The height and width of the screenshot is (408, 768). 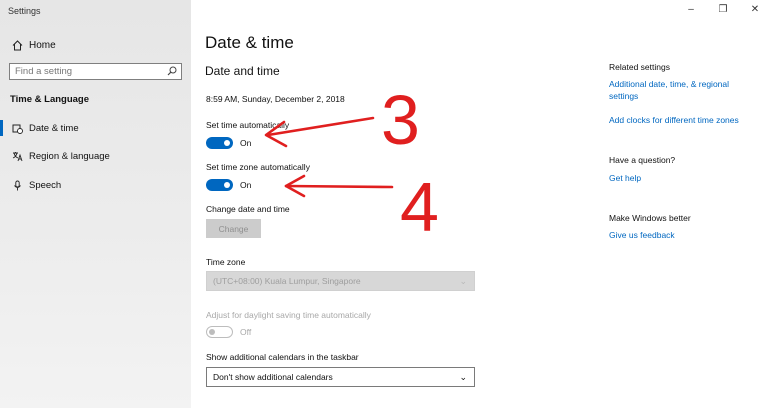 What do you see at coordinates (319, 132) in the screenshot?
I see `arrow-to-time-toggle` at bounding box center [319, 132].